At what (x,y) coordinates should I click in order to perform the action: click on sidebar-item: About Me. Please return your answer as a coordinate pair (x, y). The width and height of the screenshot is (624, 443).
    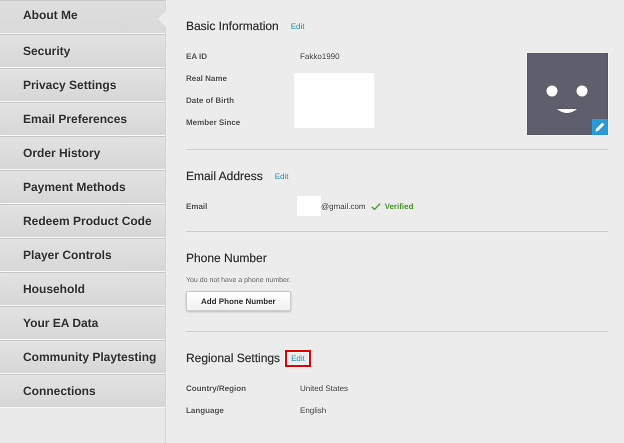
    Looking at the image, I should click on (82, 17).